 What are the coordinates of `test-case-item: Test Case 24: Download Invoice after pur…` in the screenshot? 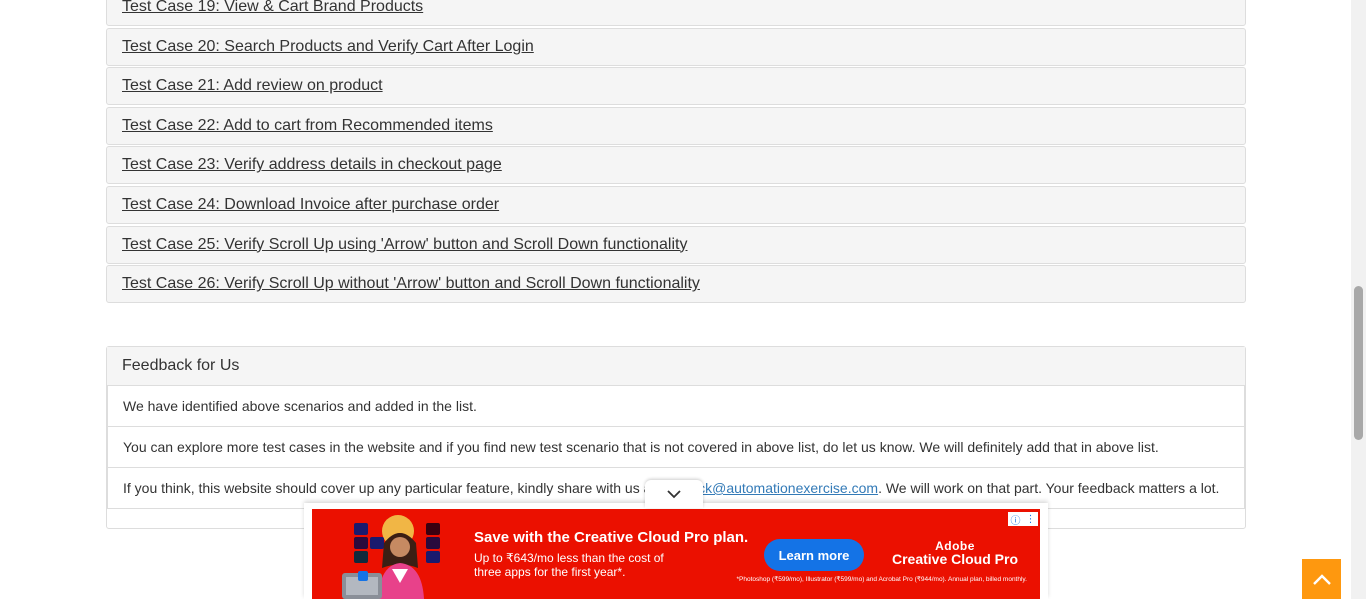 It's located at (676, 204).